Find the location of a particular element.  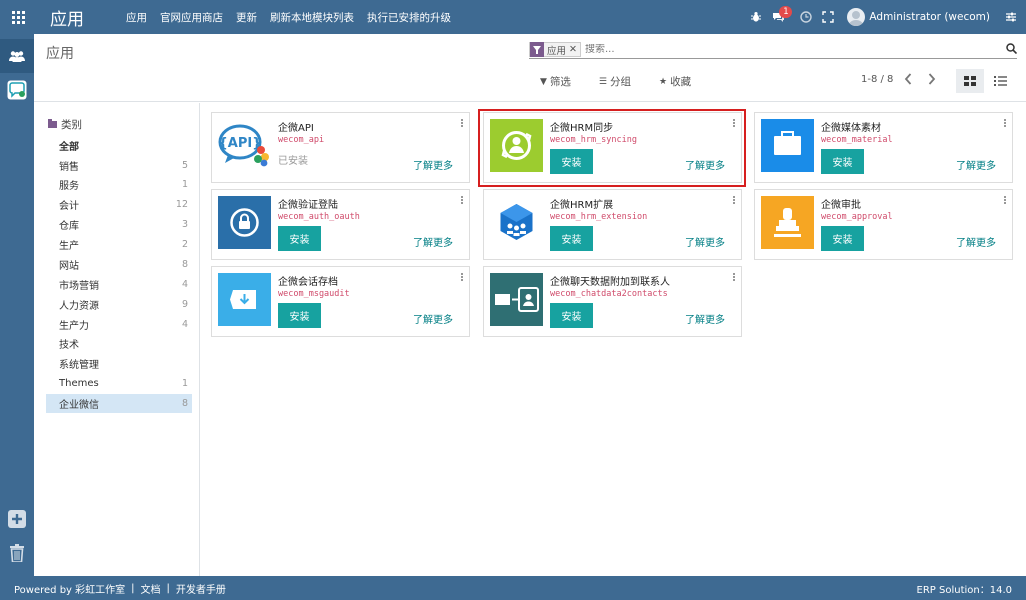

svg-text: {API} is located at coordinates (240, 143).